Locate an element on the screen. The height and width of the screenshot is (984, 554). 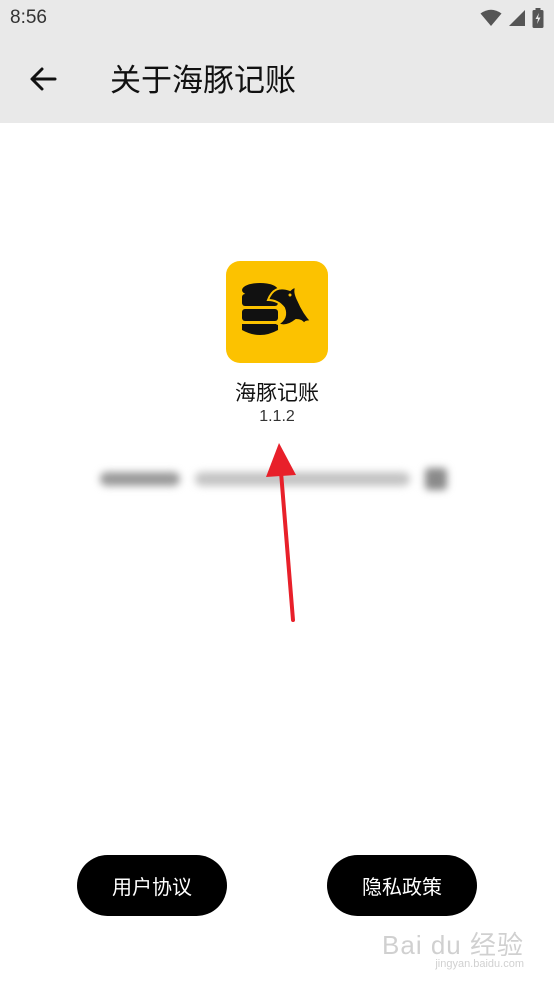
signal-icon is located at coordinates (517, 20).